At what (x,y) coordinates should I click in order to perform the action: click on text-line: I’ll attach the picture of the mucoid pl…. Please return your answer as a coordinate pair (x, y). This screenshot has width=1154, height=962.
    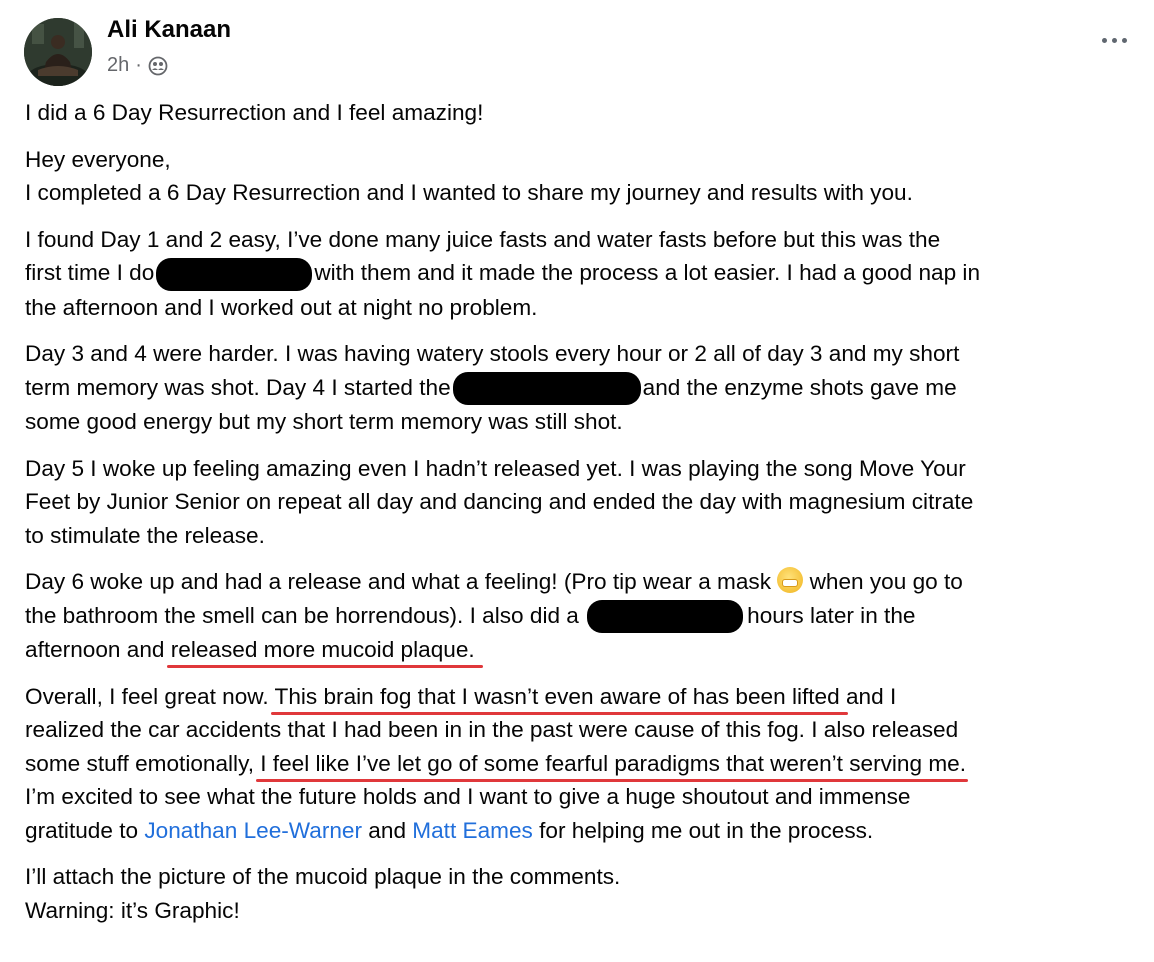
    Looking at the image, I should click on (323, 877).